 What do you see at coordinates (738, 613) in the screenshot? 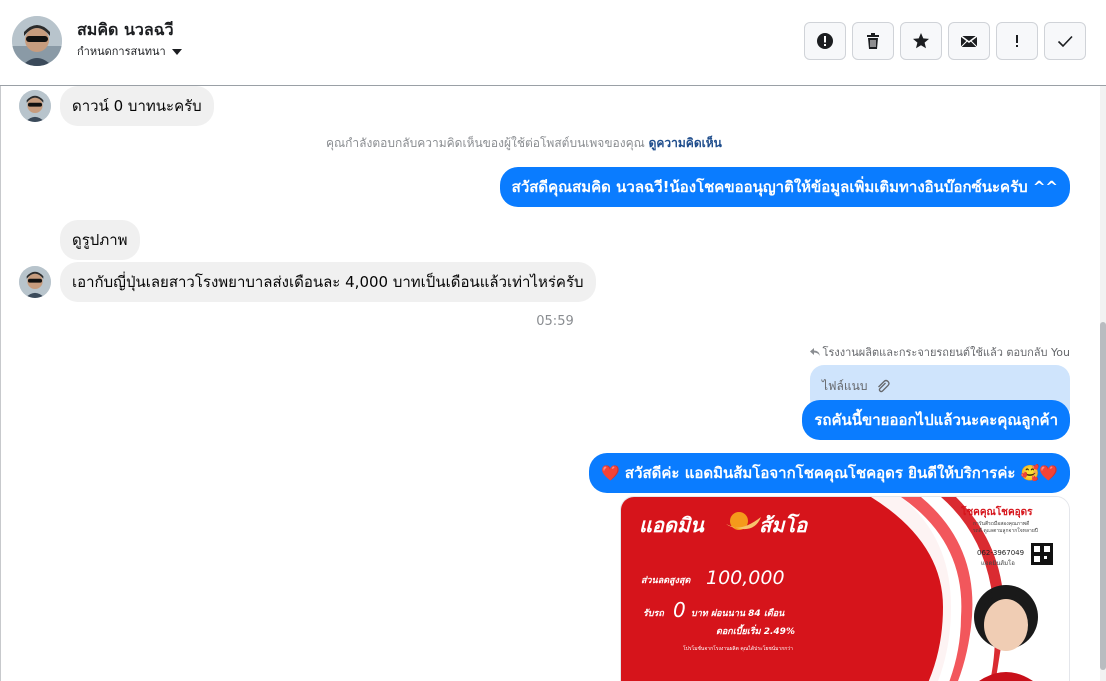
I see `promo-installment: บาท ผ่อนนาน 84 เดือน` at bounding box center [738, 613].